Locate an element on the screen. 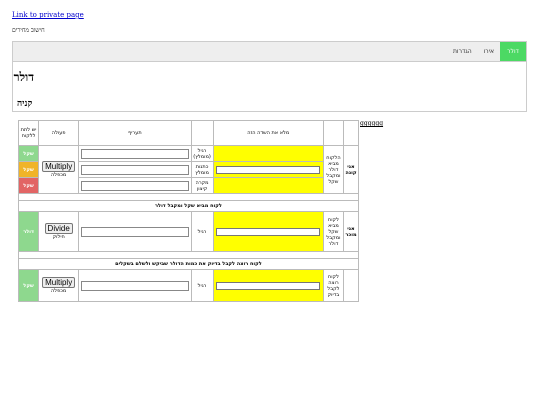 This screenshot has width=540, height=405. rate-input-sell is located at coordinates (134, 231).